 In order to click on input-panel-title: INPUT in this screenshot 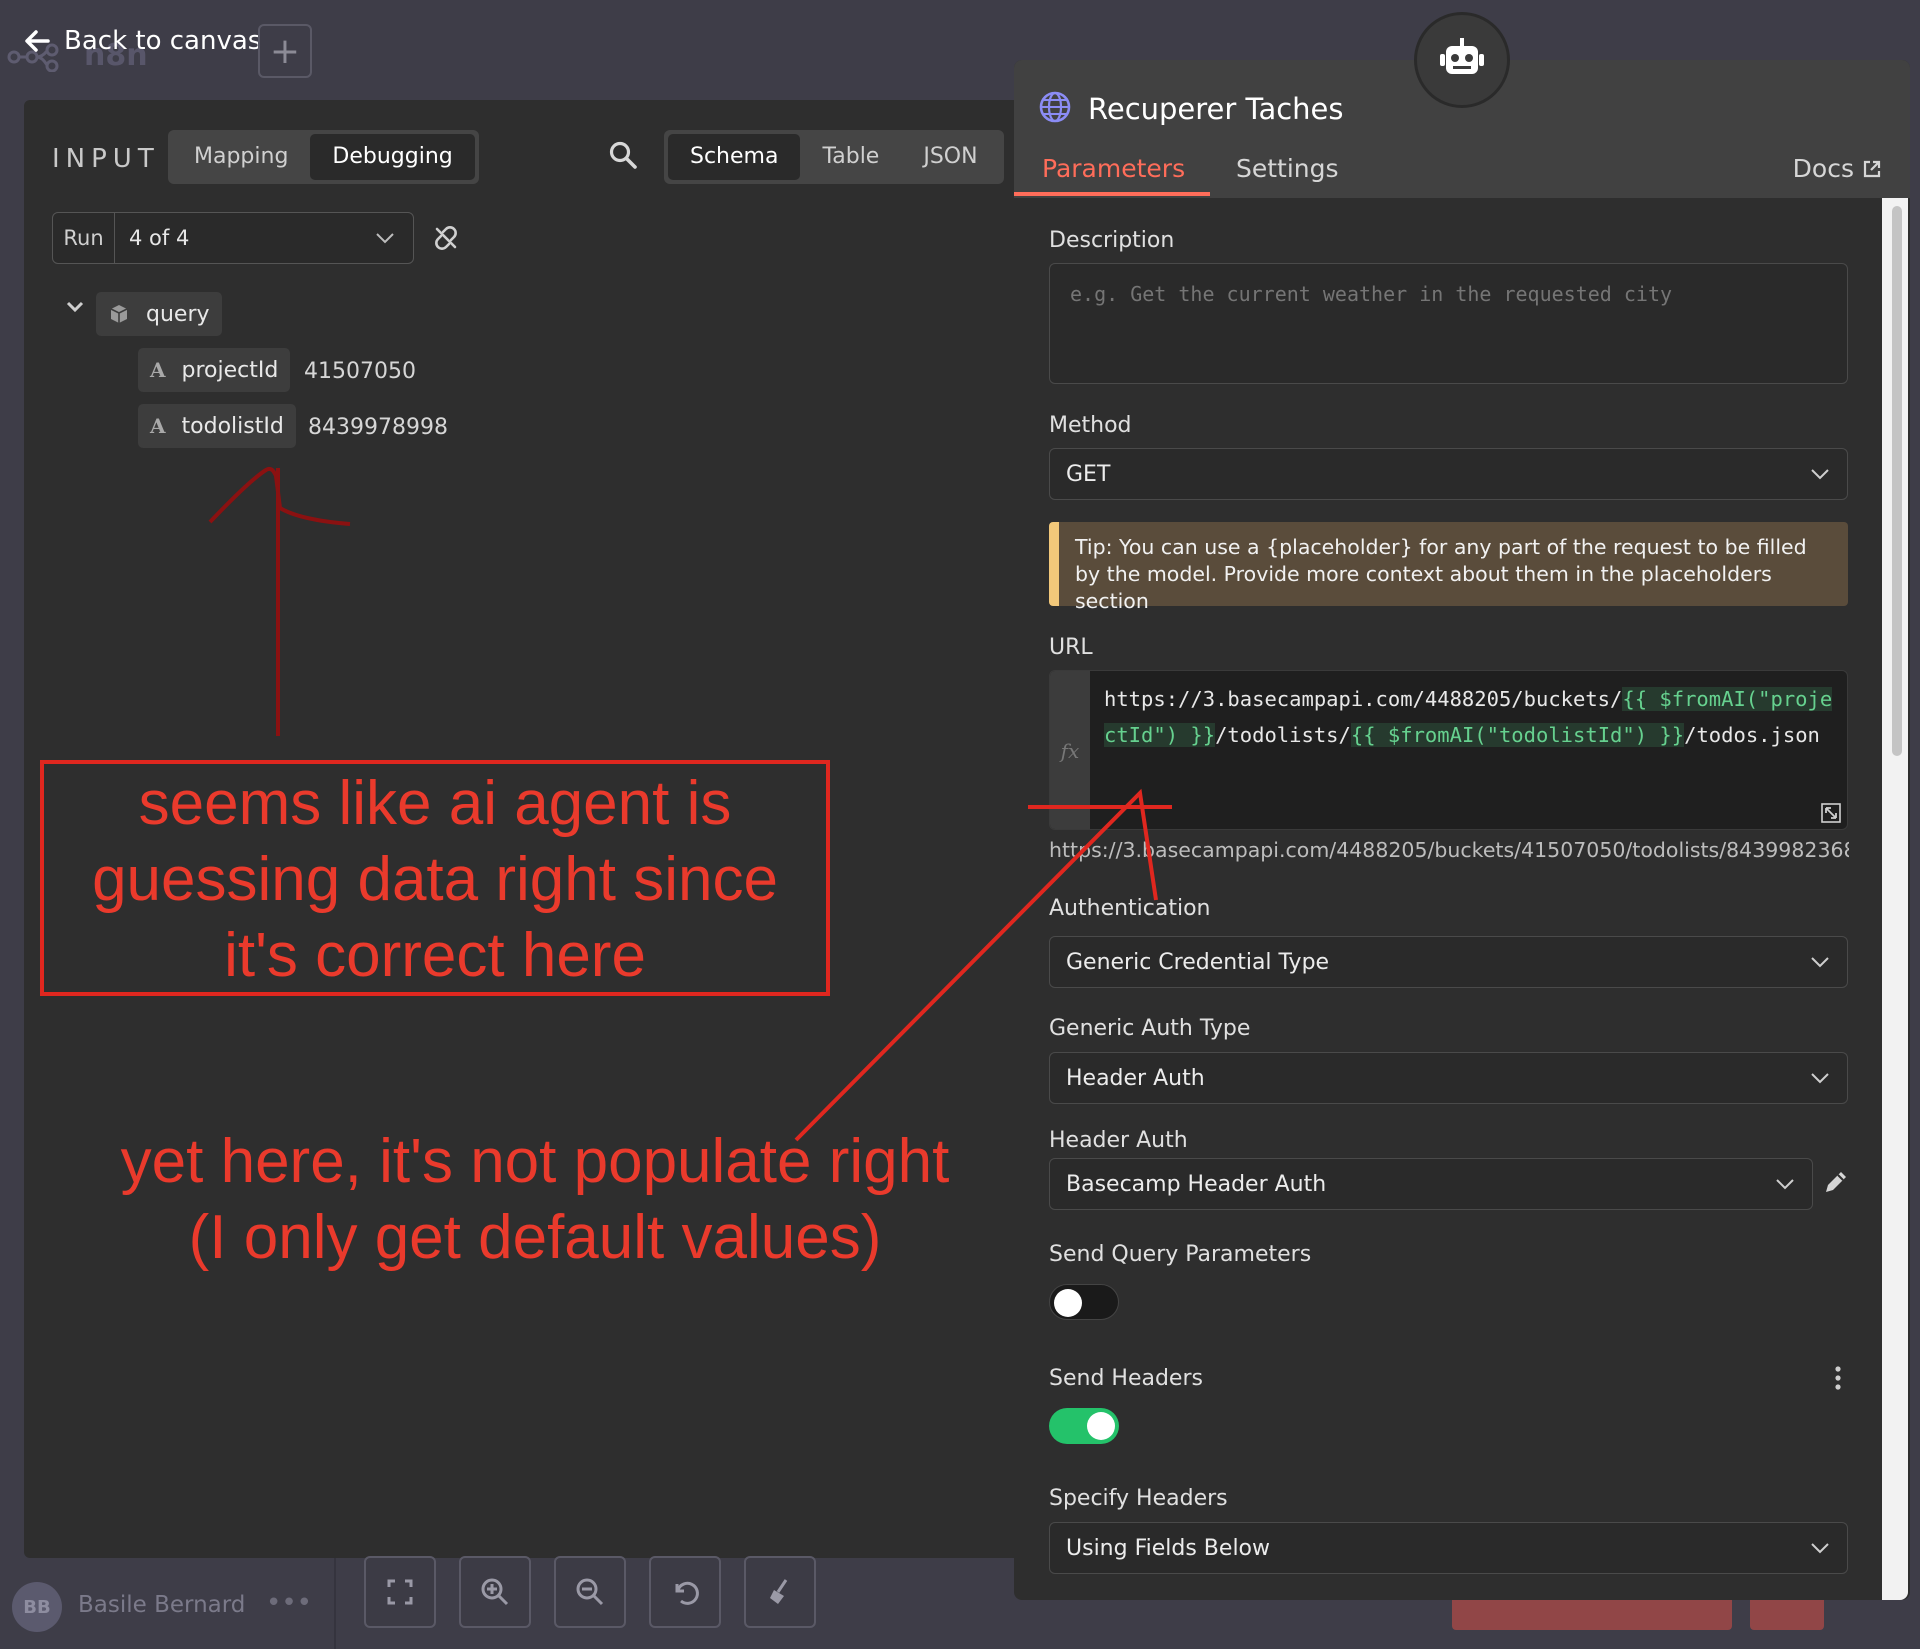, I will do `click(106, 159)`.